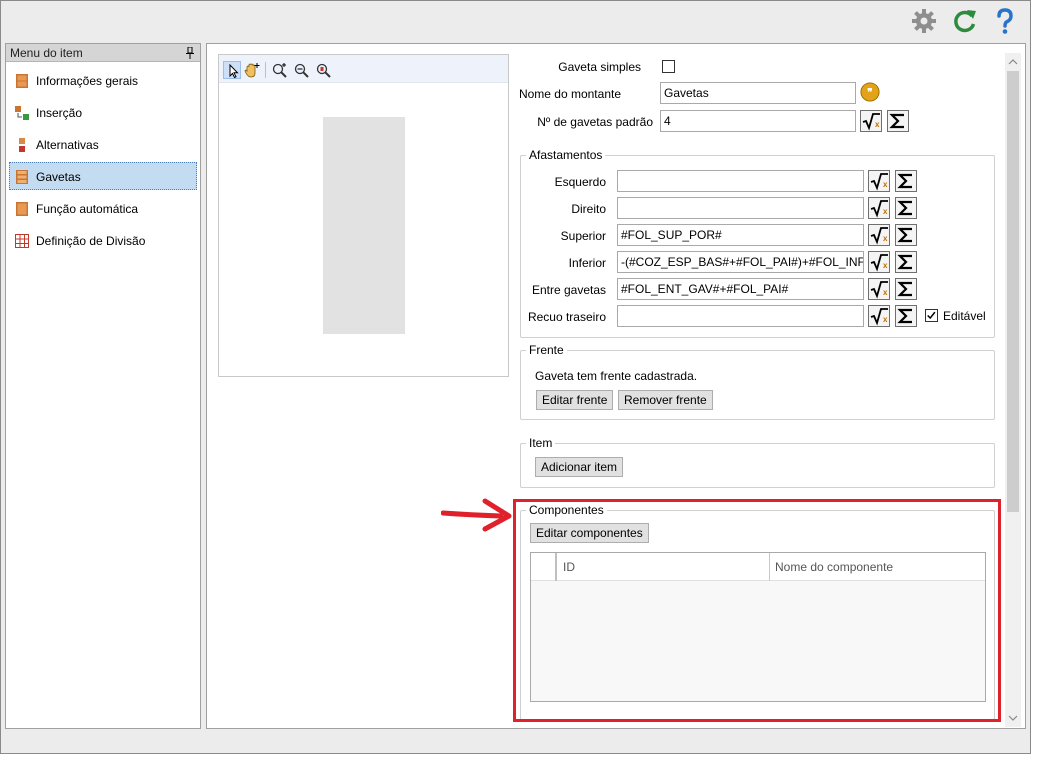 The image size is (1044, 768). I want to click on scrollbar-thumb, so click(1013, 291).